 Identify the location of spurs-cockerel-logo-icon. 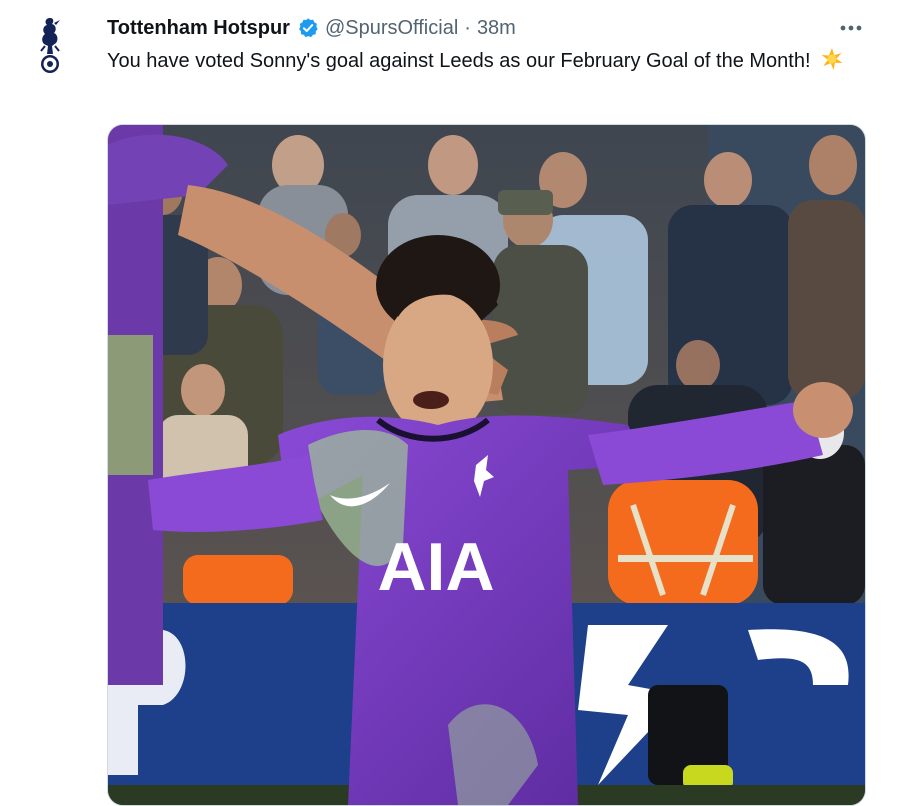
(50, 45).